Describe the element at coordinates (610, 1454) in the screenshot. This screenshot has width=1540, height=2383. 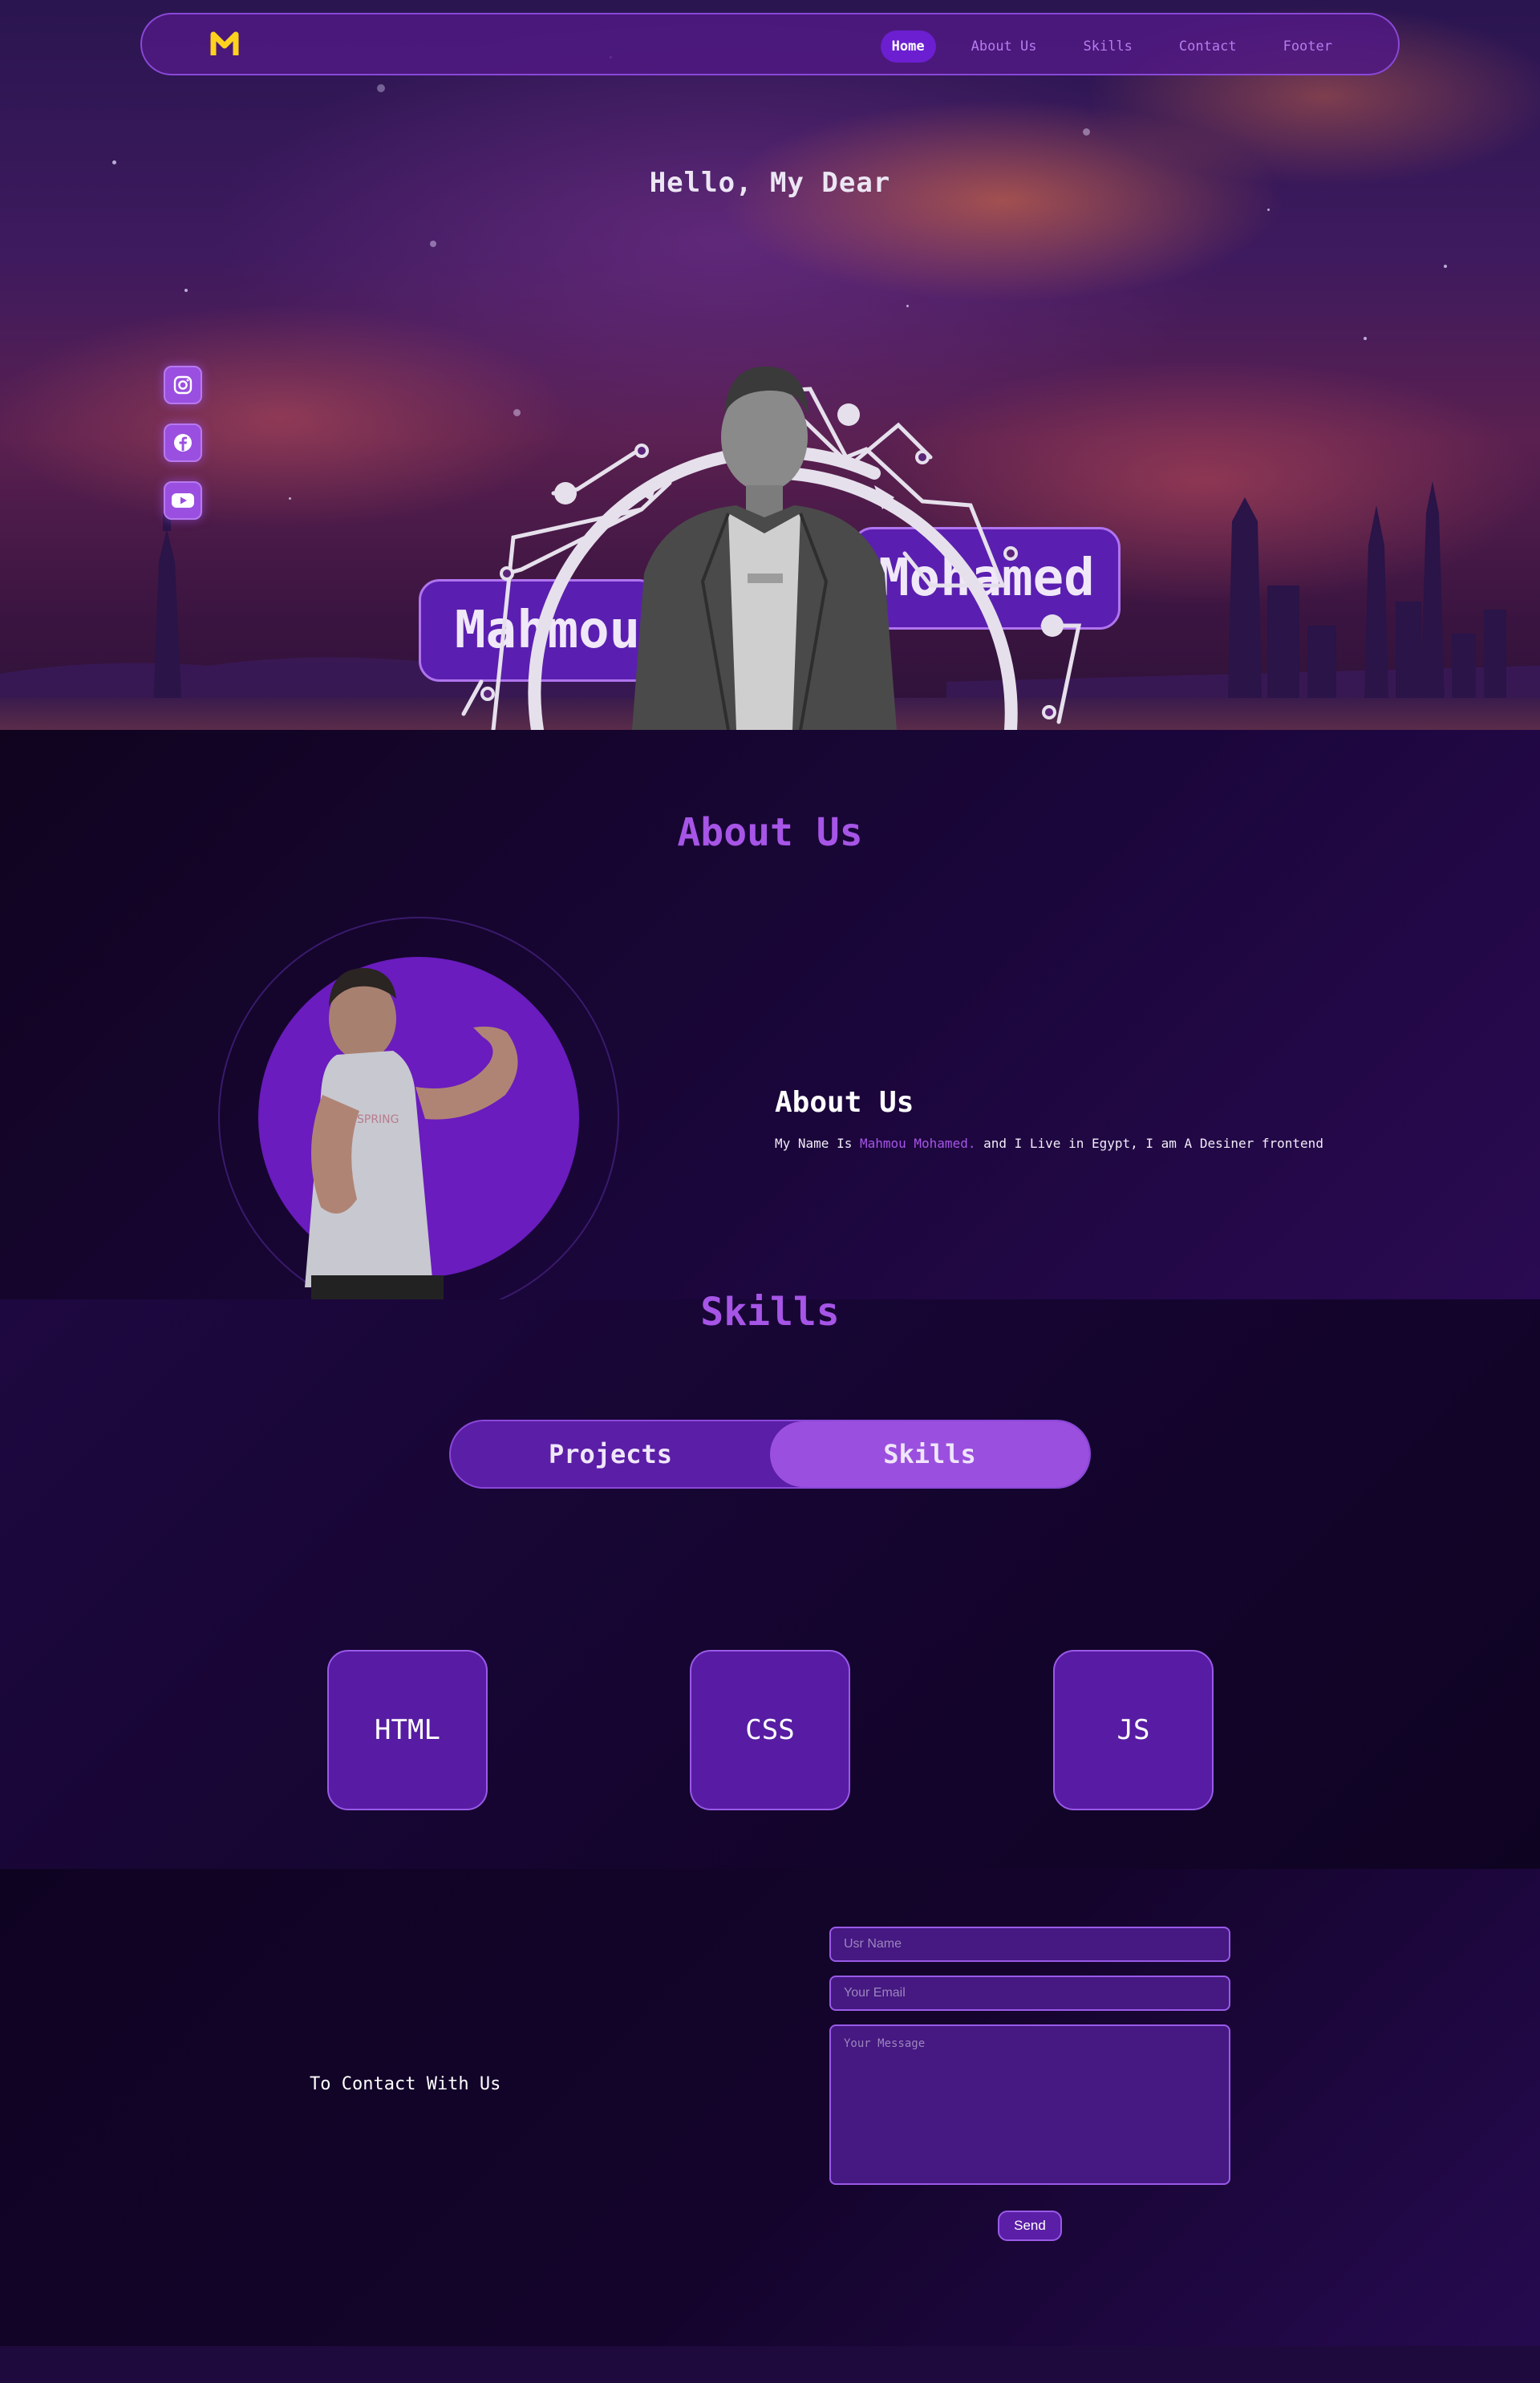
I see `toggle-projects: Projects` at that location.